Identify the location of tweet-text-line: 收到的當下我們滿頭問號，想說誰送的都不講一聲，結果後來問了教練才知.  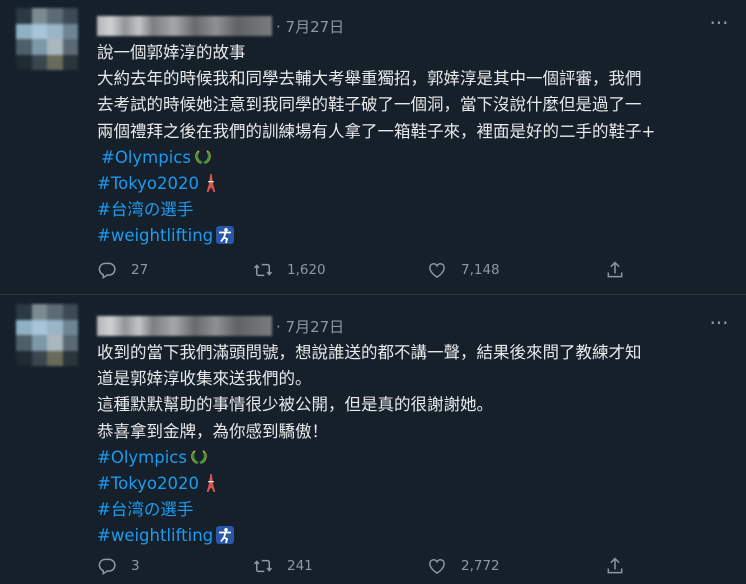
(369, 352).